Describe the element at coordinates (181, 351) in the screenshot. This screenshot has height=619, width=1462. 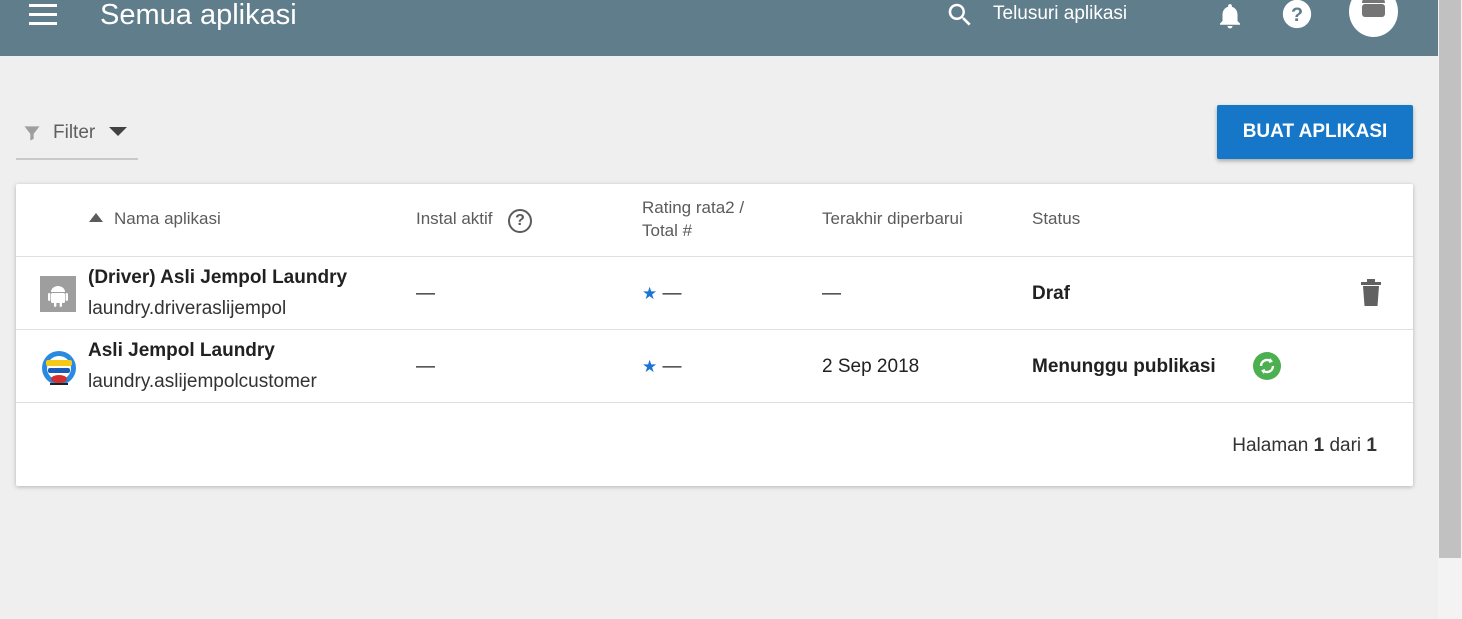
I see `app-name: Asli Jempol Laundry` at that location.